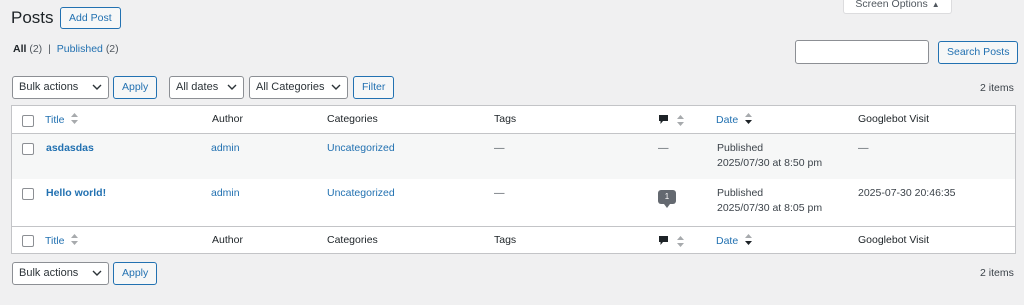 The height and width of the screenshot is (305, 1024). What do you see at coordinates (90, 18) in the screenshot?
I see `add-post-button: Add Post` at bounding box center [90, 18].